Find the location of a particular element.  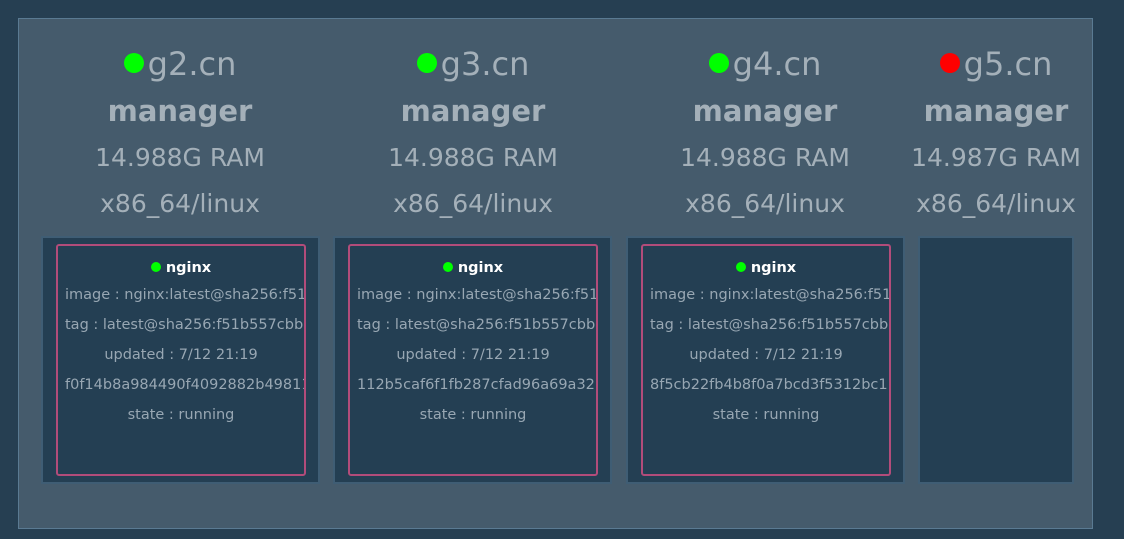

node-header: g3.cn manager 14.988G RAM x86_64/linux is located at coordinates (473, 134).